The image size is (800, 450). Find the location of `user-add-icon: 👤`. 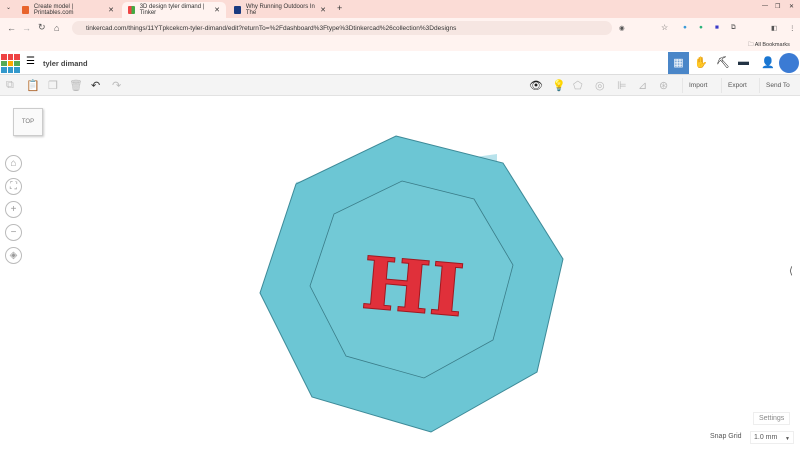

user-add-icon: 👤 is located at coordinates (768, 62).